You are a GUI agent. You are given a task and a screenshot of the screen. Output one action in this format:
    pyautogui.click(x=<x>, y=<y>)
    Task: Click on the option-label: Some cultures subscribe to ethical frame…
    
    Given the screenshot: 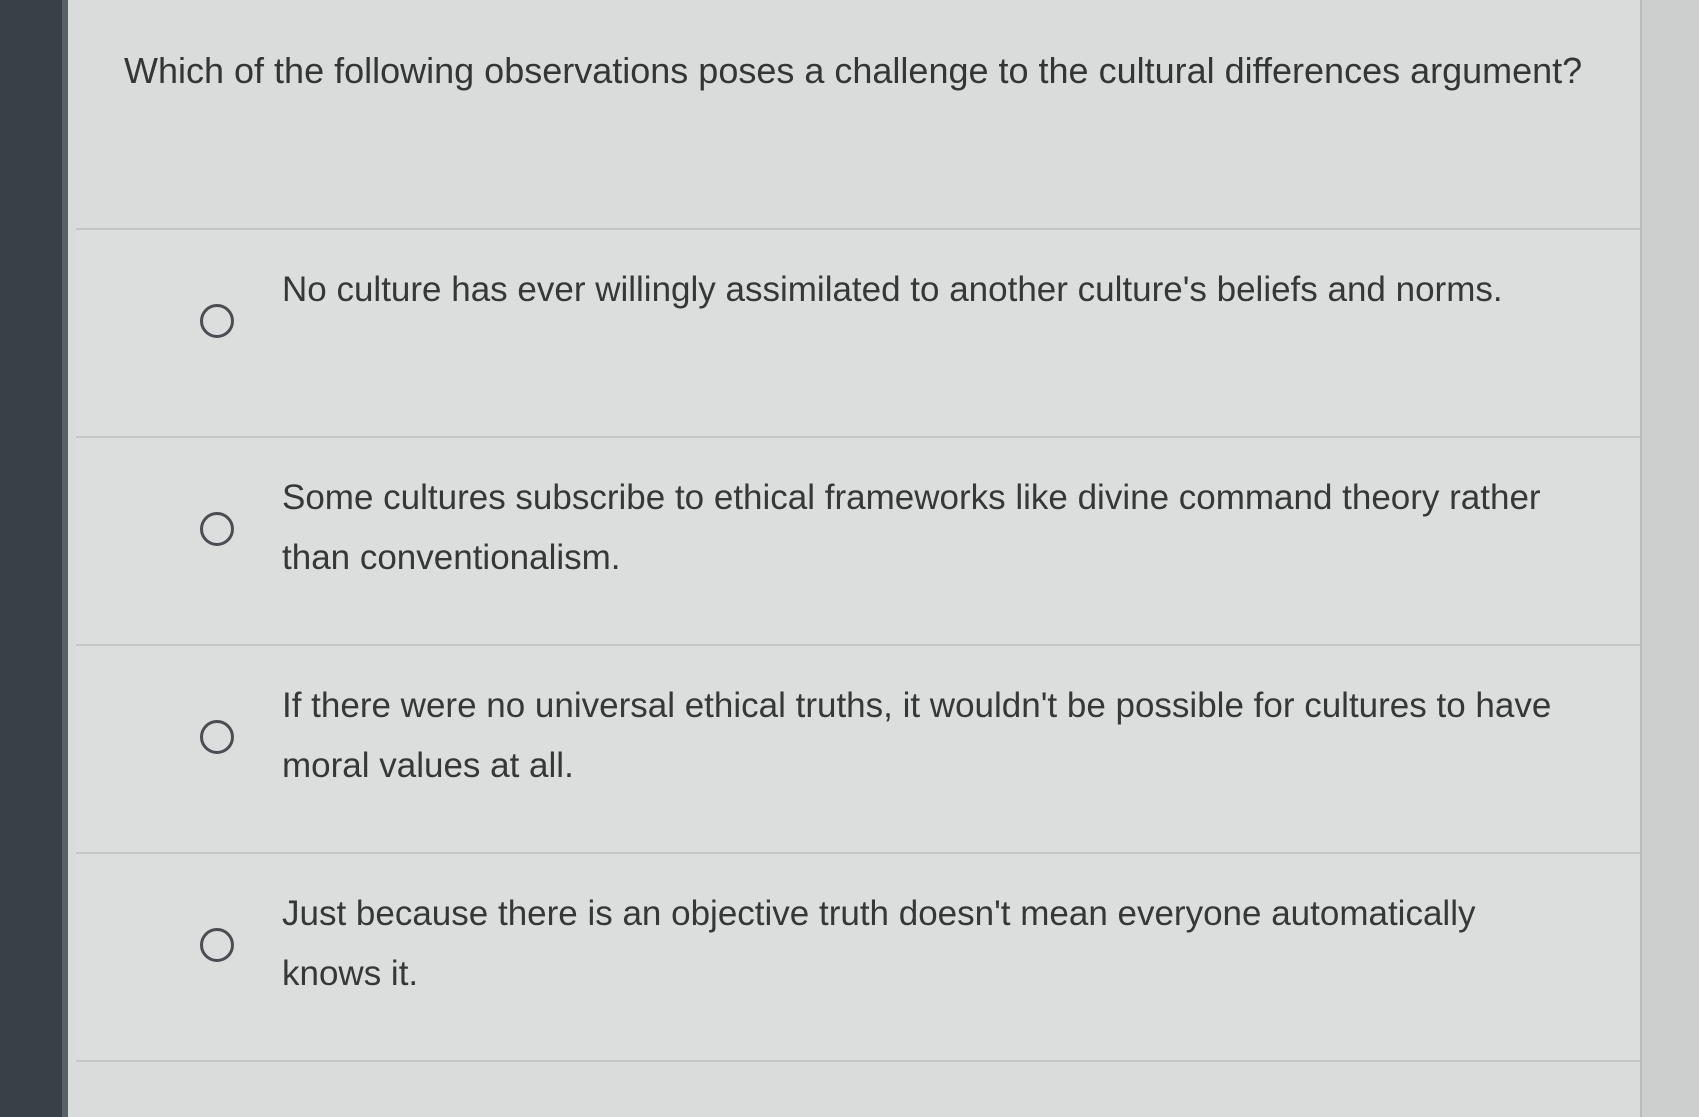 What is the action you would take?
    pyautogui.click(x=911, y=527)
    